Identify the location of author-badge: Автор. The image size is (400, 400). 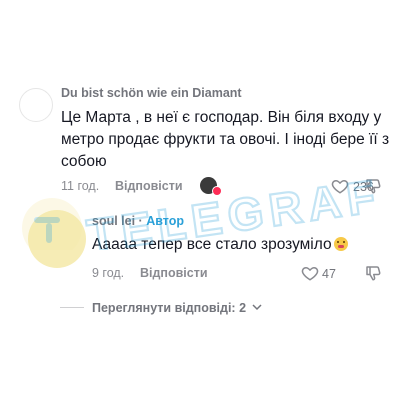
(165, 221).